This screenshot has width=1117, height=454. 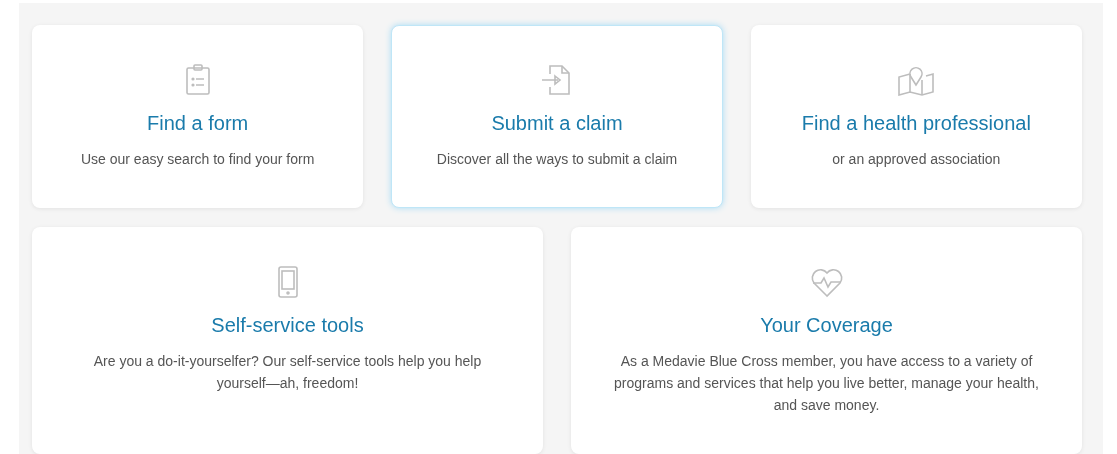 I want to click on card: Submit a claim Discover all the ways to submit a claim, so click(x=557, y=116).